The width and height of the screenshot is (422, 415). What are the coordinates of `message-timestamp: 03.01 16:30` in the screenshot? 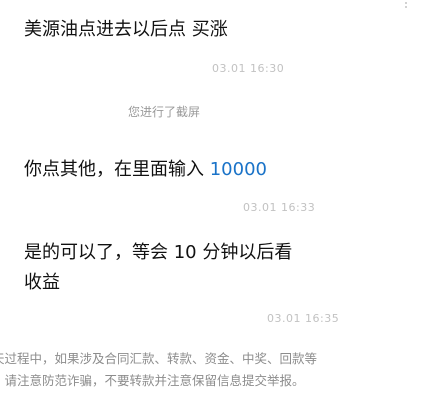 It's located at (248, 68).